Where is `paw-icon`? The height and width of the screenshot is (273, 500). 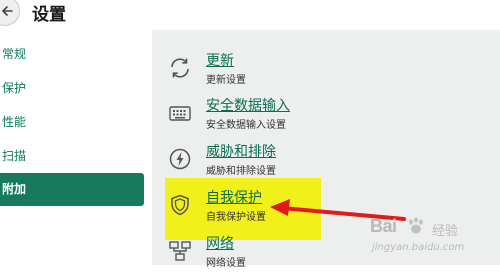
paw-icon is located at coordinates (416, 225).